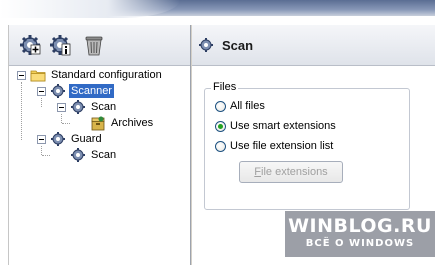 Image resolution: width=435 pixels, height=265 pixels. I want to click on tree-item-label: Standard configuration, so click(106, 75).